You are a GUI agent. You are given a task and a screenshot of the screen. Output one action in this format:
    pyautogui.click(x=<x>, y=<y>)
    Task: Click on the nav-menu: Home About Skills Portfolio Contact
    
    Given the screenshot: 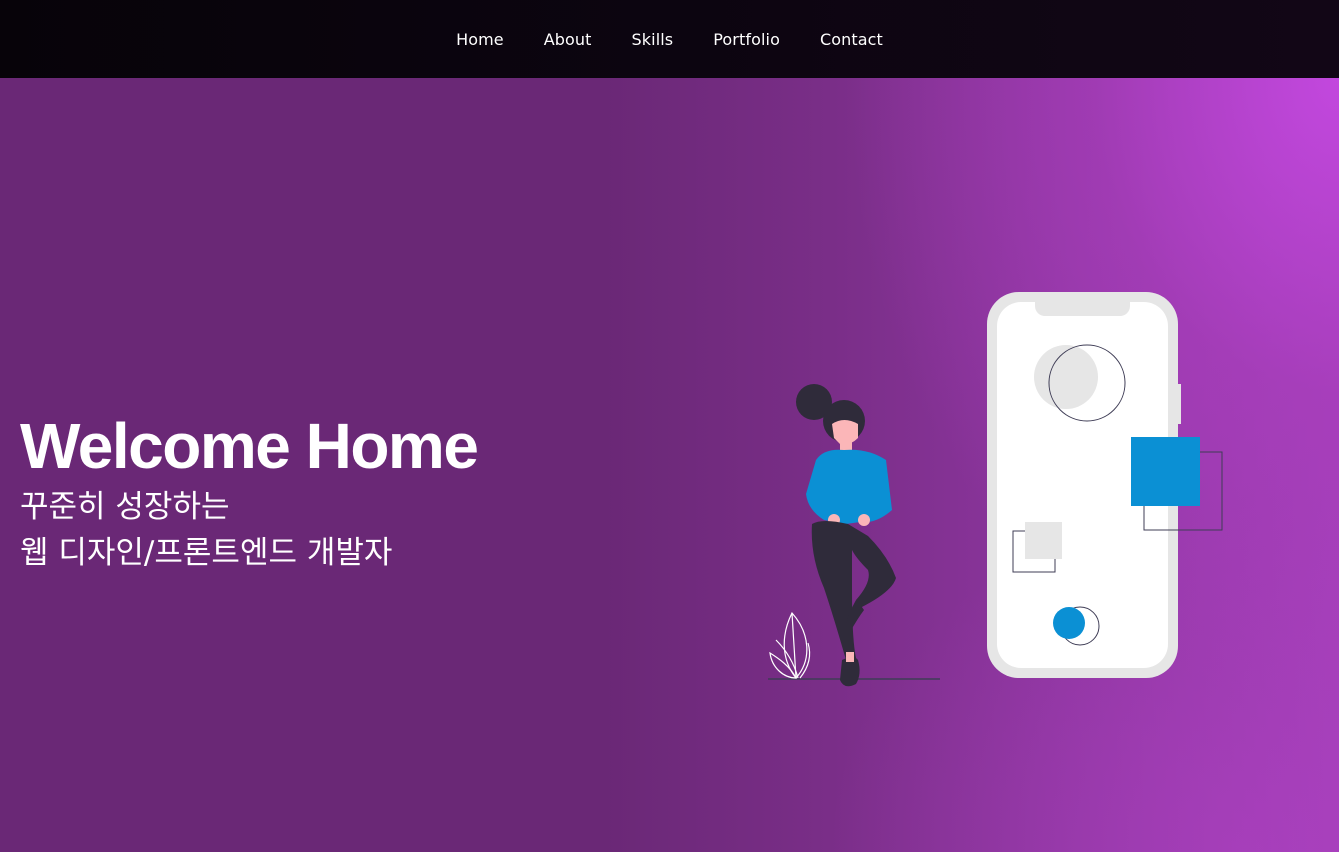 What is the action you would take?
    pyautogui.click(x=669, y=39)
    